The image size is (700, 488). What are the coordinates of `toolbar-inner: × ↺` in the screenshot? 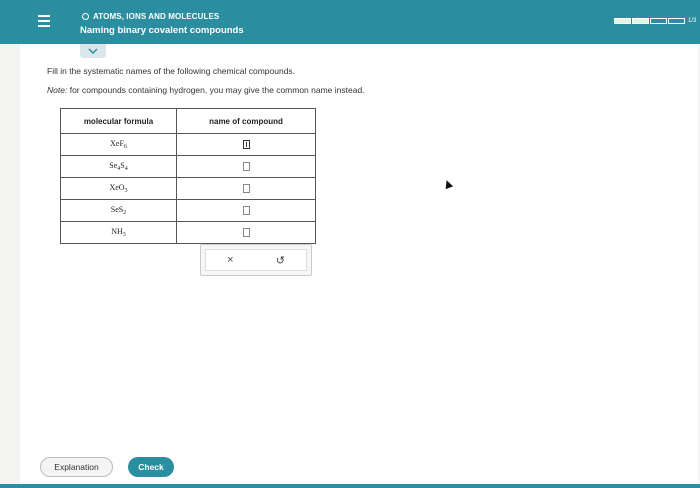 It's located at (256, 260).